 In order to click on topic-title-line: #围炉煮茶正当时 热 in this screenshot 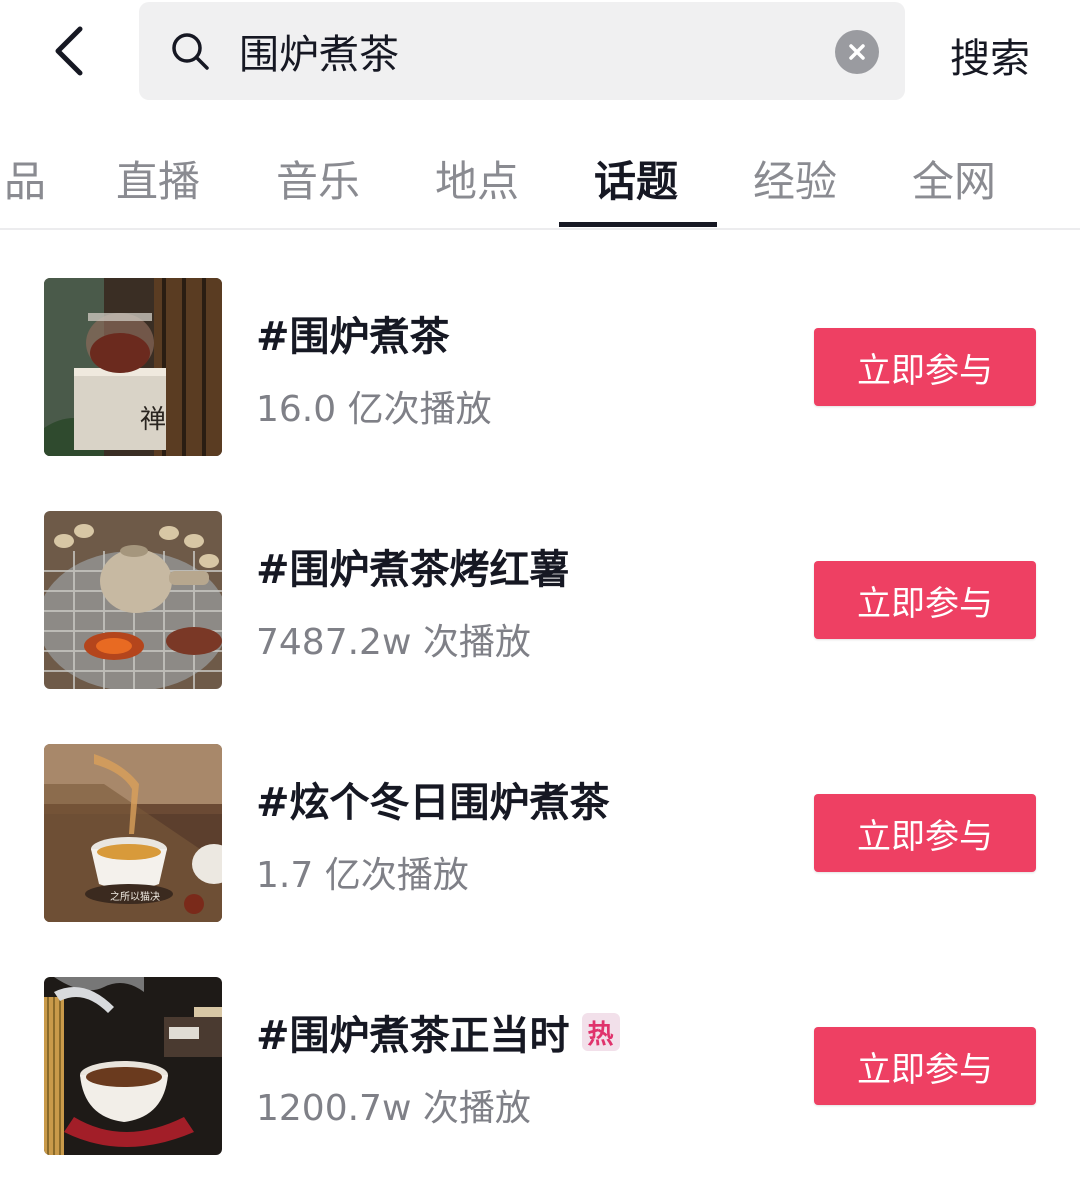, I will do `click(438, 1032)`.